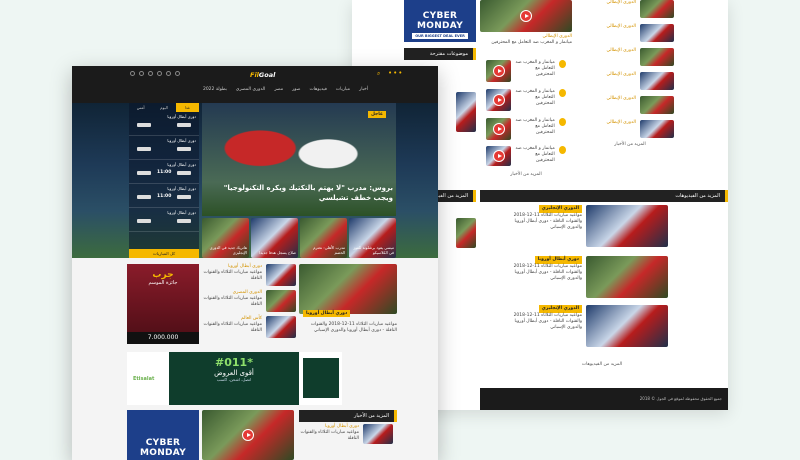 This screenshot has height=460, width=800. Describe the element at coordinates (372, 238) in the screenshot. I see `sub-thumb: ميسي يقود برشلونة للفوز في الكلاسيكو` at that location.